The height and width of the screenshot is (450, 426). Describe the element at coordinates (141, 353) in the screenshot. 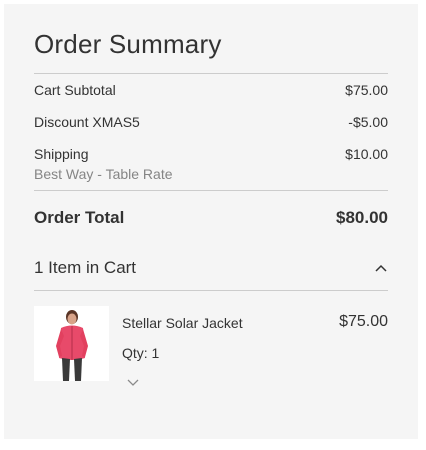

I see `product-quantity: Qty: 1` at that location.